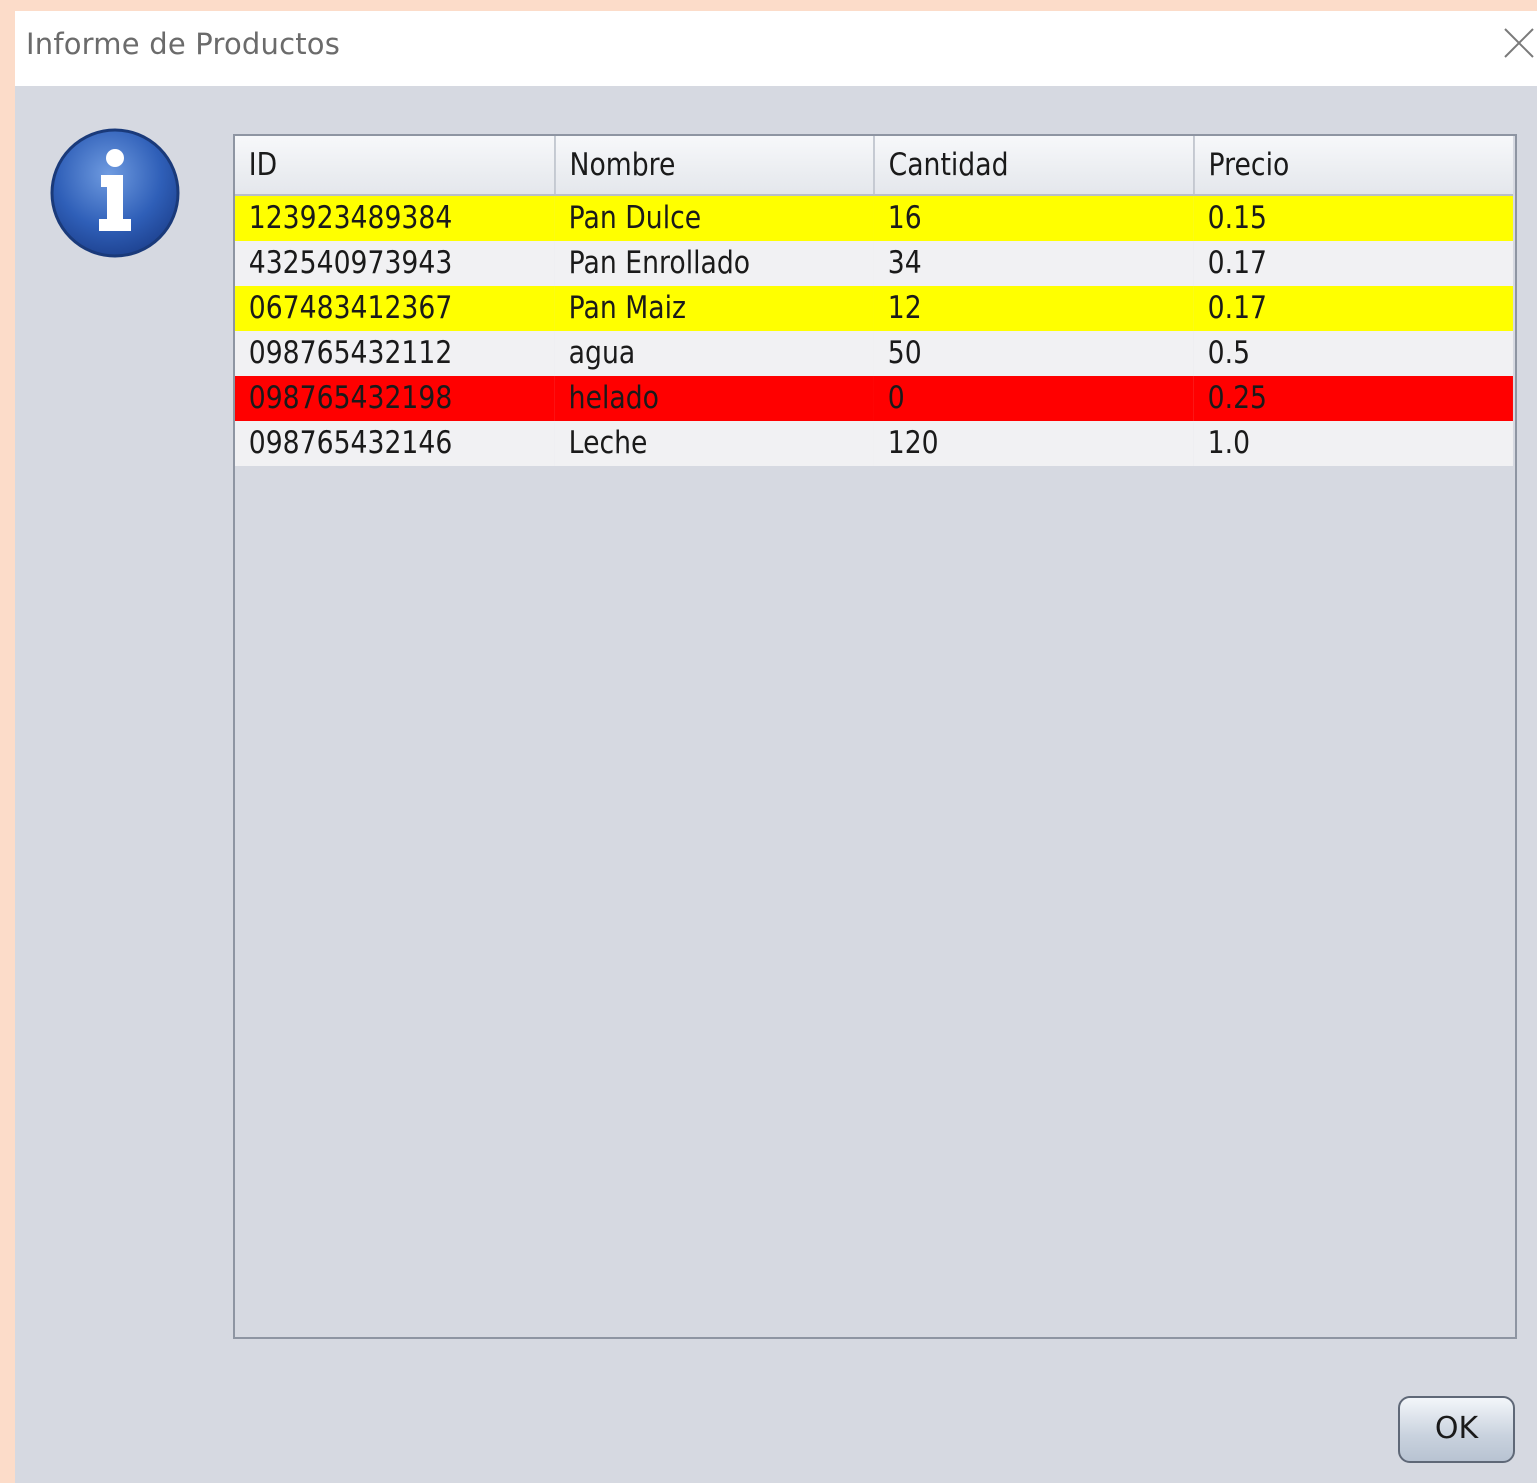 The image size is (1537, 1483). Describe the element at coordinates (1456, 1429) in the screenshot. I see `ok-button: OK` at that location.